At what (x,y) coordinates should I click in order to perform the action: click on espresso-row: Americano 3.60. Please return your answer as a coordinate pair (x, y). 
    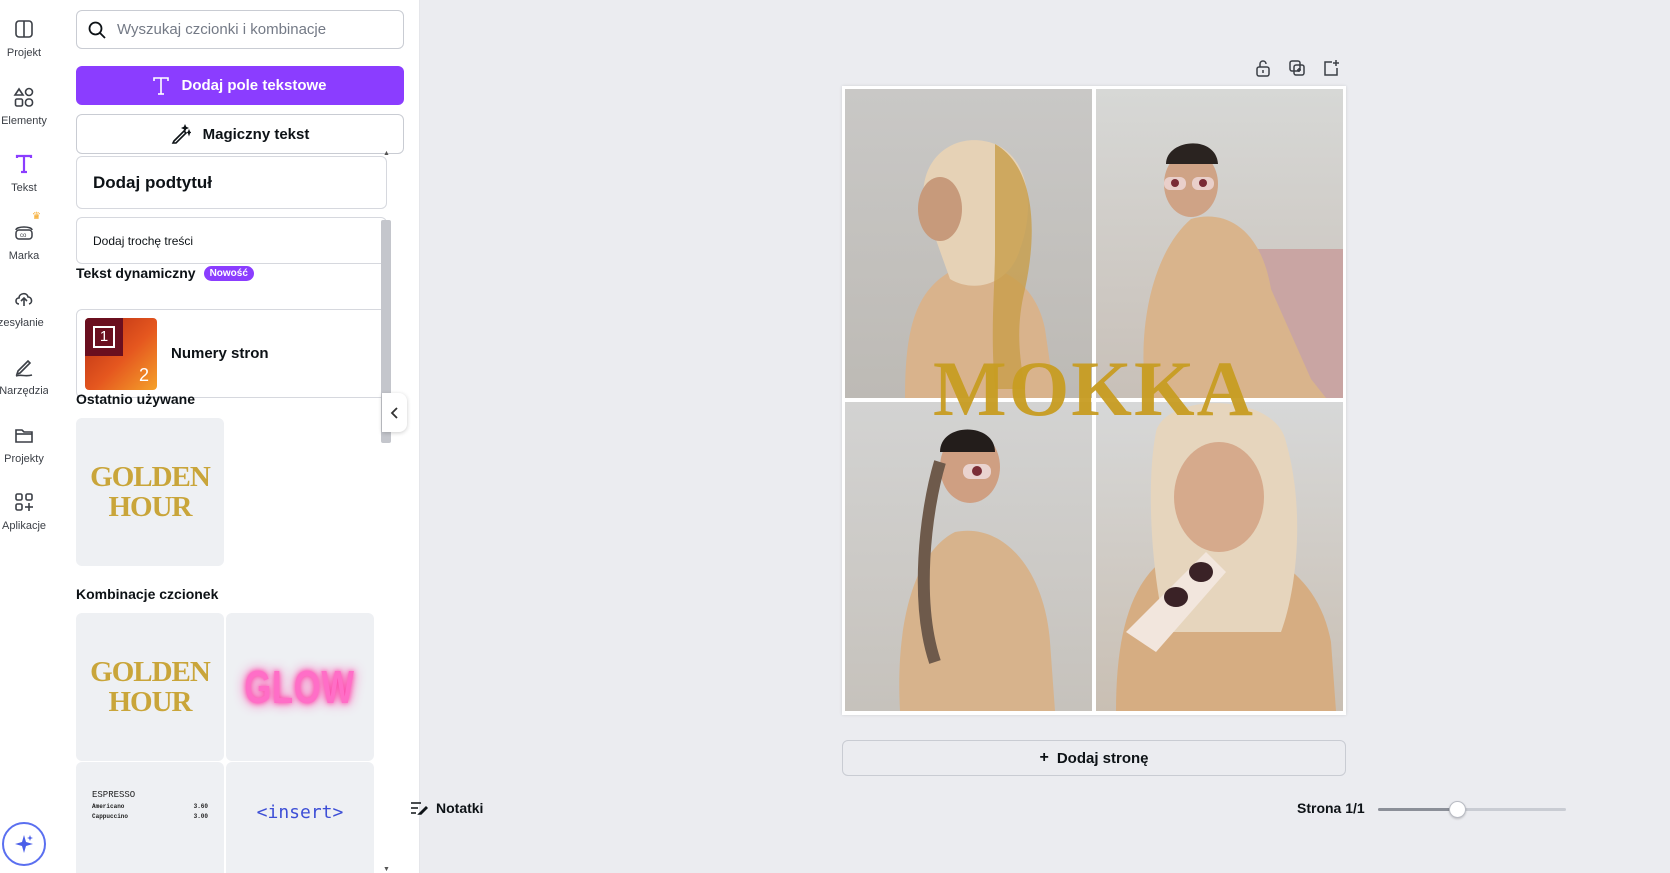
    Looking at the image, I should click on (150, 806).